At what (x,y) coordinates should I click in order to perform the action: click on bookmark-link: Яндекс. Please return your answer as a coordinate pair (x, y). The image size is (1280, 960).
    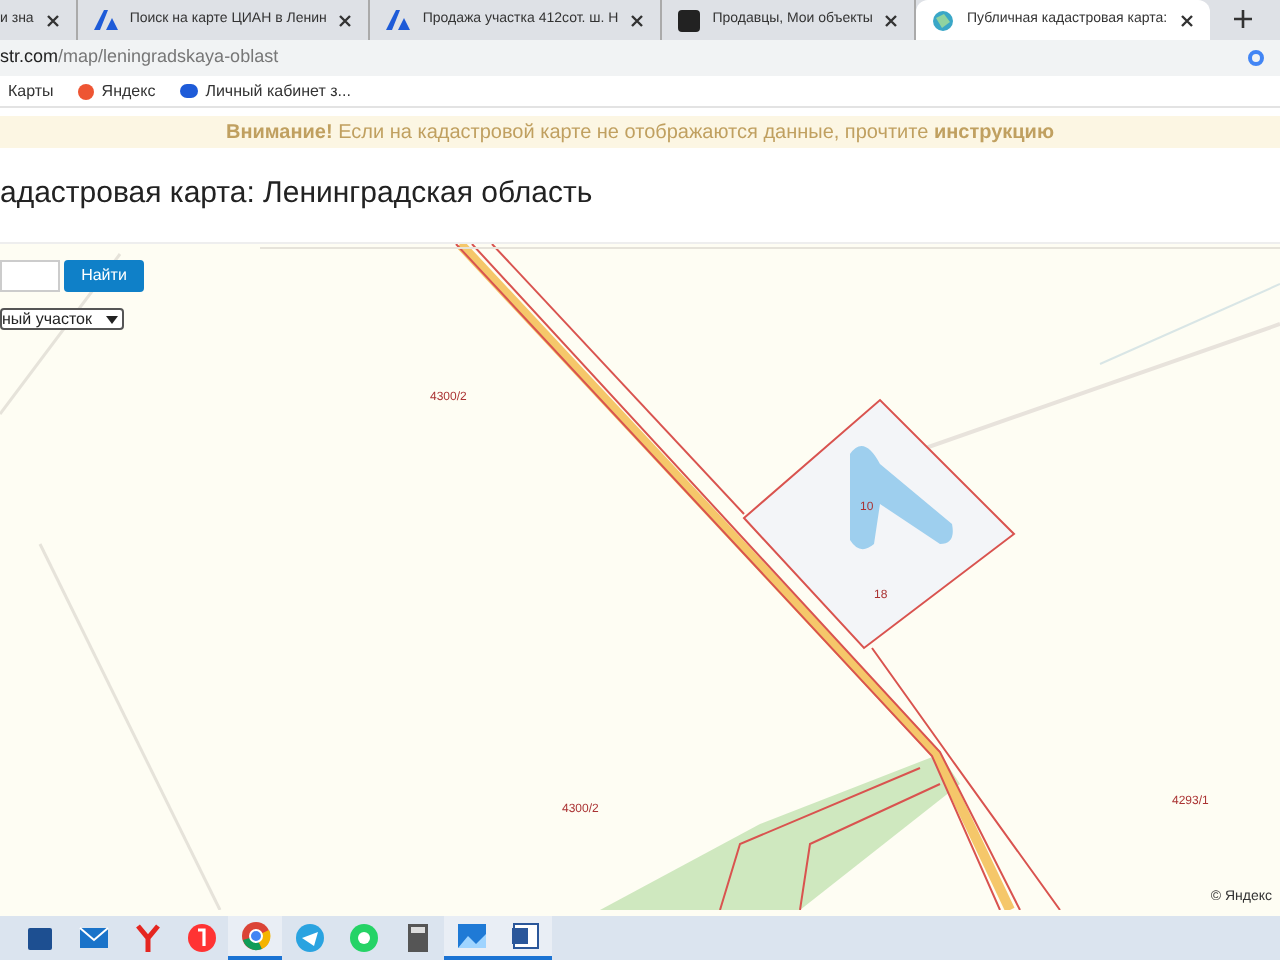
    Looking at the image, I should click on (116, 91).